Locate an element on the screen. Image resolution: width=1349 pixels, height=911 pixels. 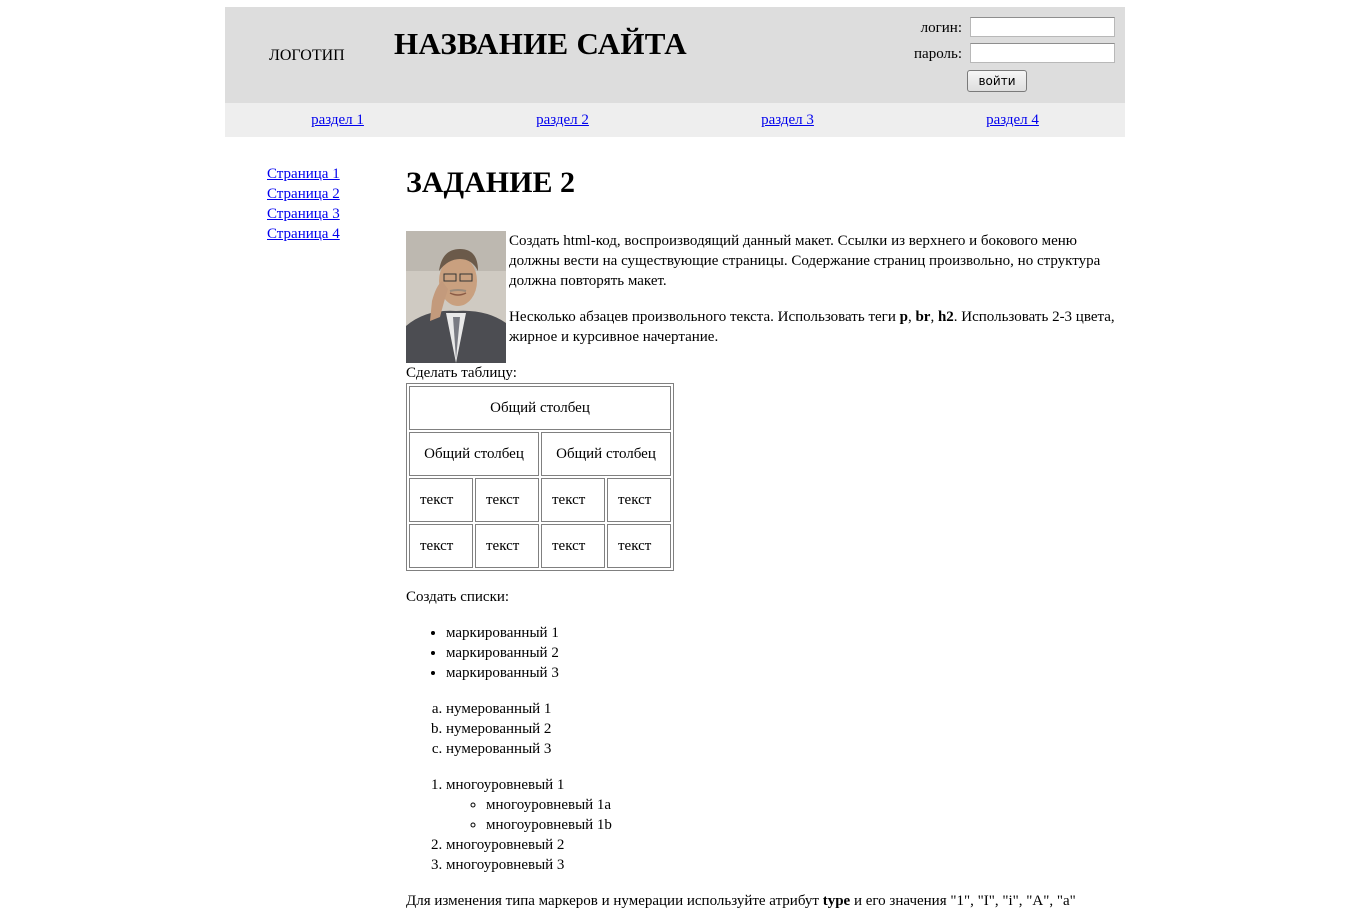
nav-item-section-4: раздел 4 is located at coordinates (1012, 120).